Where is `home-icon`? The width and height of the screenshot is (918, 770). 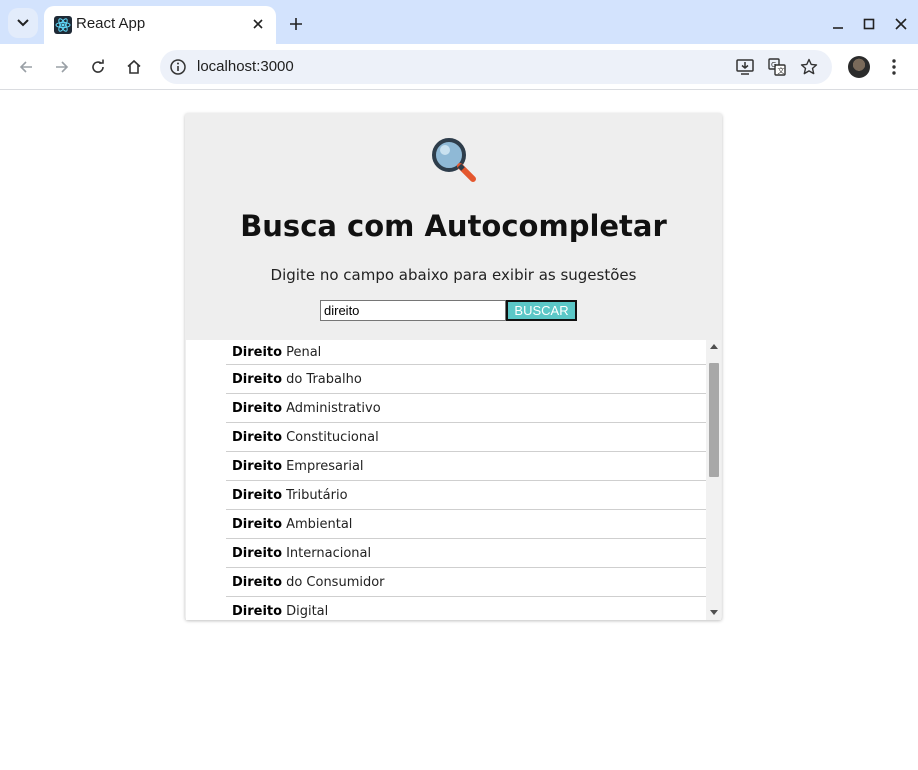 home-icon is located at coordinates (134, 66).